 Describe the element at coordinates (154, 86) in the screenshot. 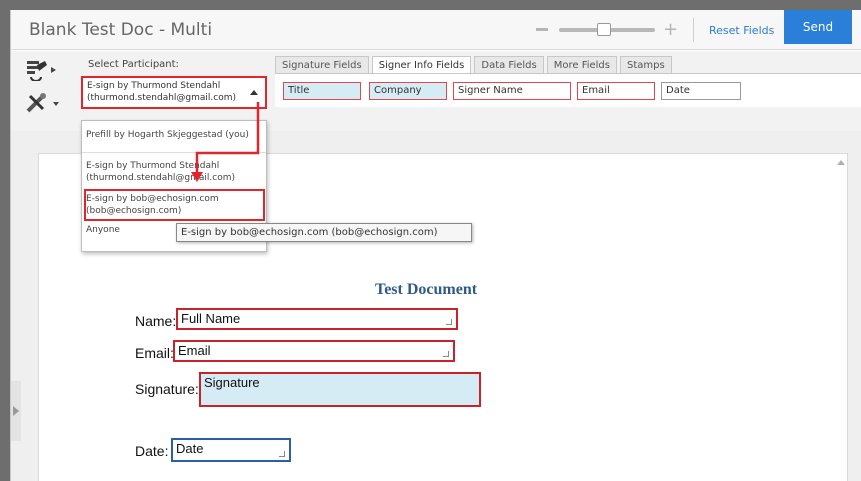

I see `selected-participant-name: E-sign by Thurmond Stendahl` at that location.